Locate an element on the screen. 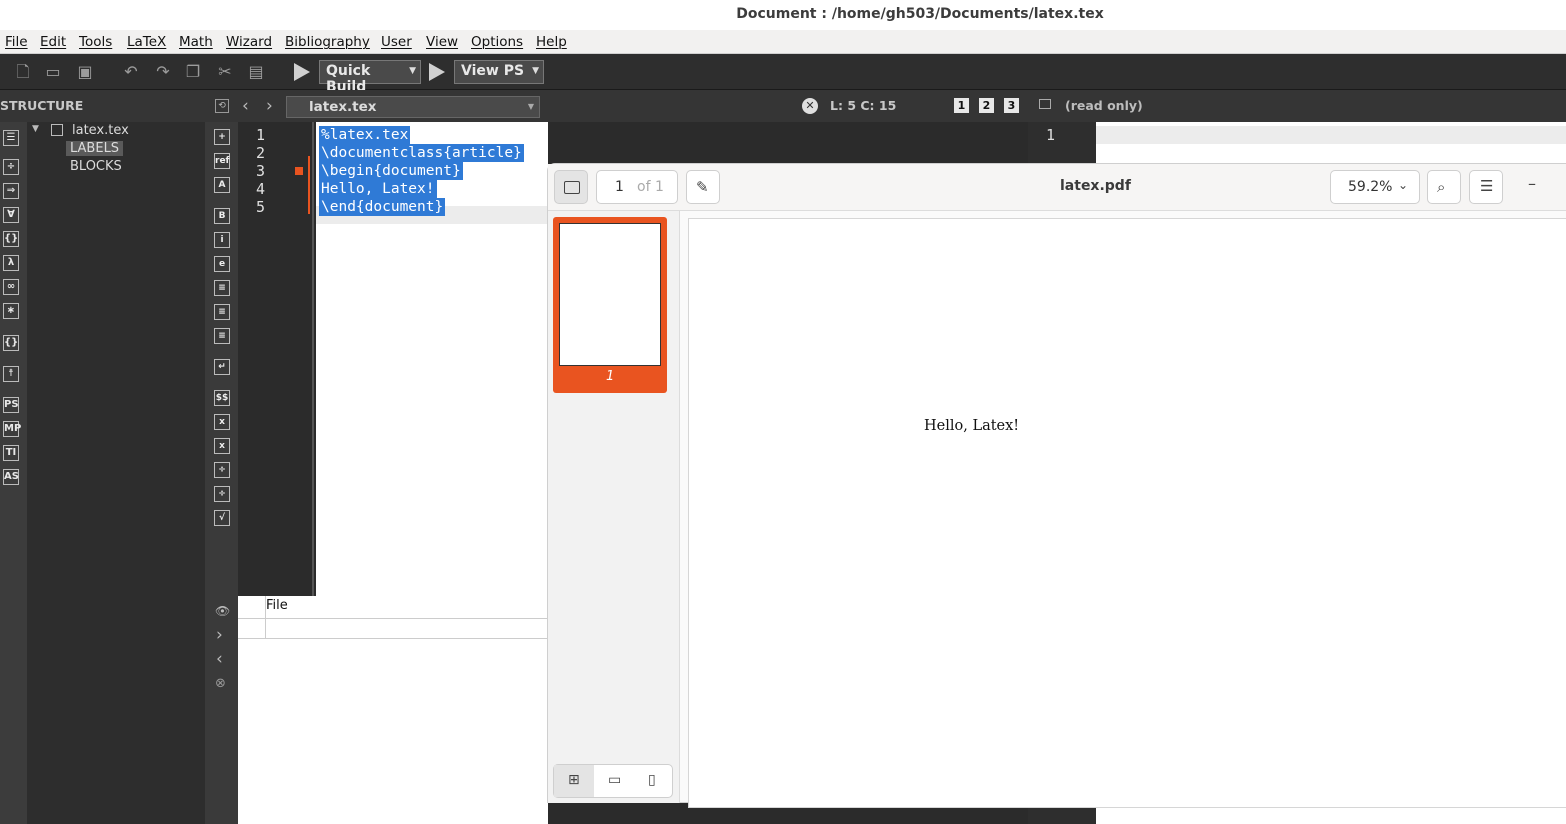 This screenshot has width=1566, height=824. align-right-icon: ≡ is located at coordinates (222, 336).